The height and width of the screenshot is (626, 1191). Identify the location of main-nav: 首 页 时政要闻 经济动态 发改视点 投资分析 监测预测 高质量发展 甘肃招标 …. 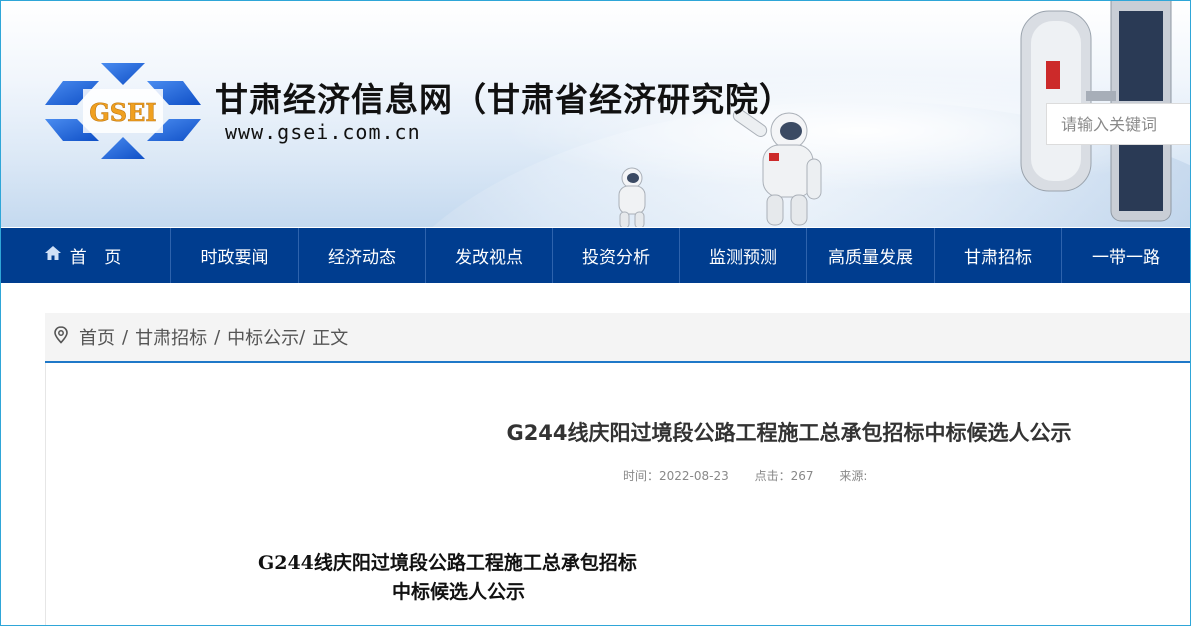
(595, 255).